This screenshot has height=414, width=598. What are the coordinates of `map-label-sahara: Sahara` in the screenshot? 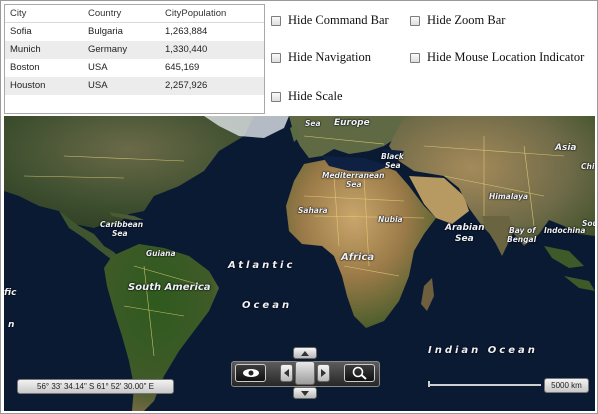 It's located at (313, 210).